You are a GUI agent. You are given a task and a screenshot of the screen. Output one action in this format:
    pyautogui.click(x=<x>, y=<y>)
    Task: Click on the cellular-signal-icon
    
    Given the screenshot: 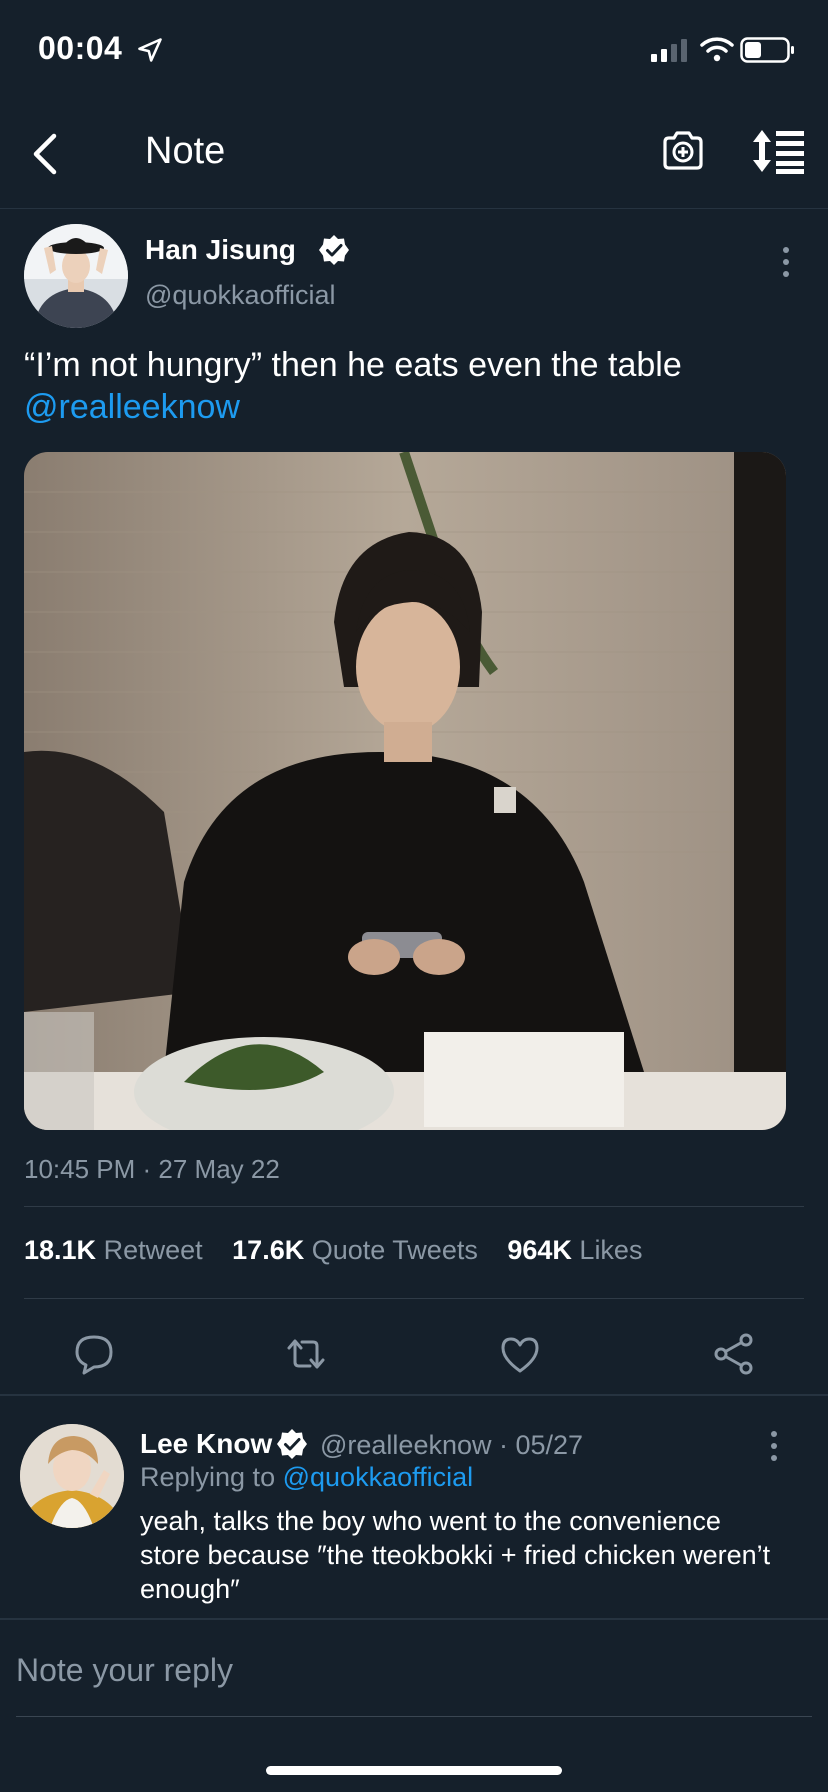 What is the action you would take?
    pyautogui.click(x=669, y=50)
    